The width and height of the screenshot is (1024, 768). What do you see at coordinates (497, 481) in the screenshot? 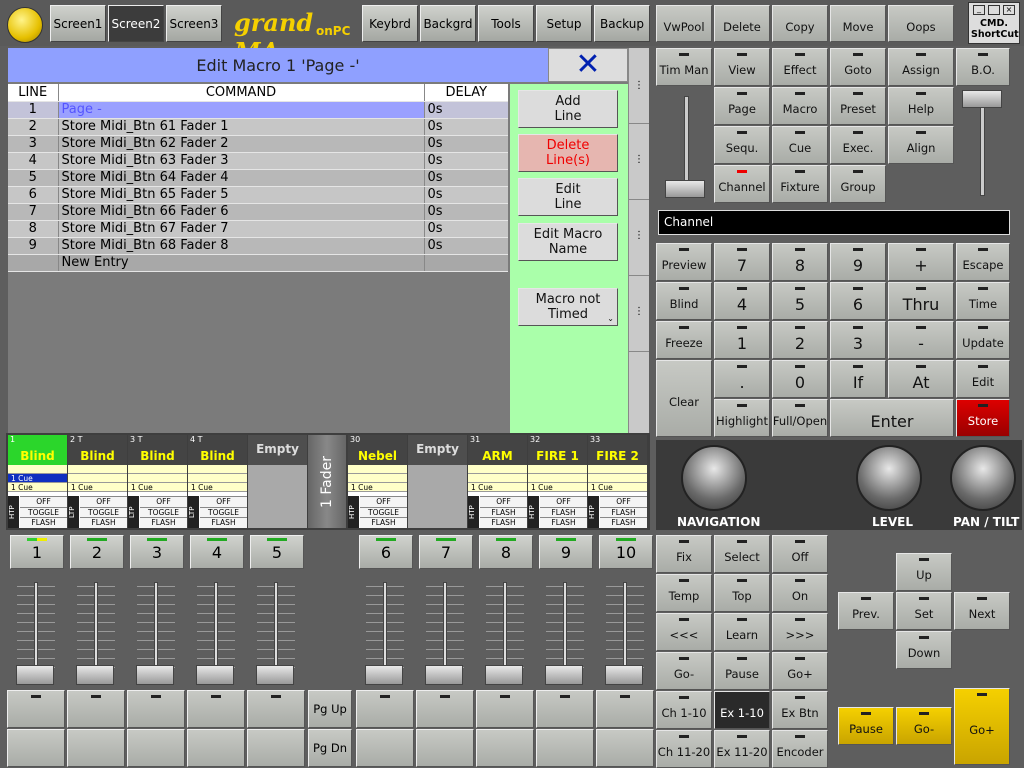
I see `executor-8: 31 ARM 1 Cue HTP OFF FLASH FLASH` at bounding box center [497, 481].